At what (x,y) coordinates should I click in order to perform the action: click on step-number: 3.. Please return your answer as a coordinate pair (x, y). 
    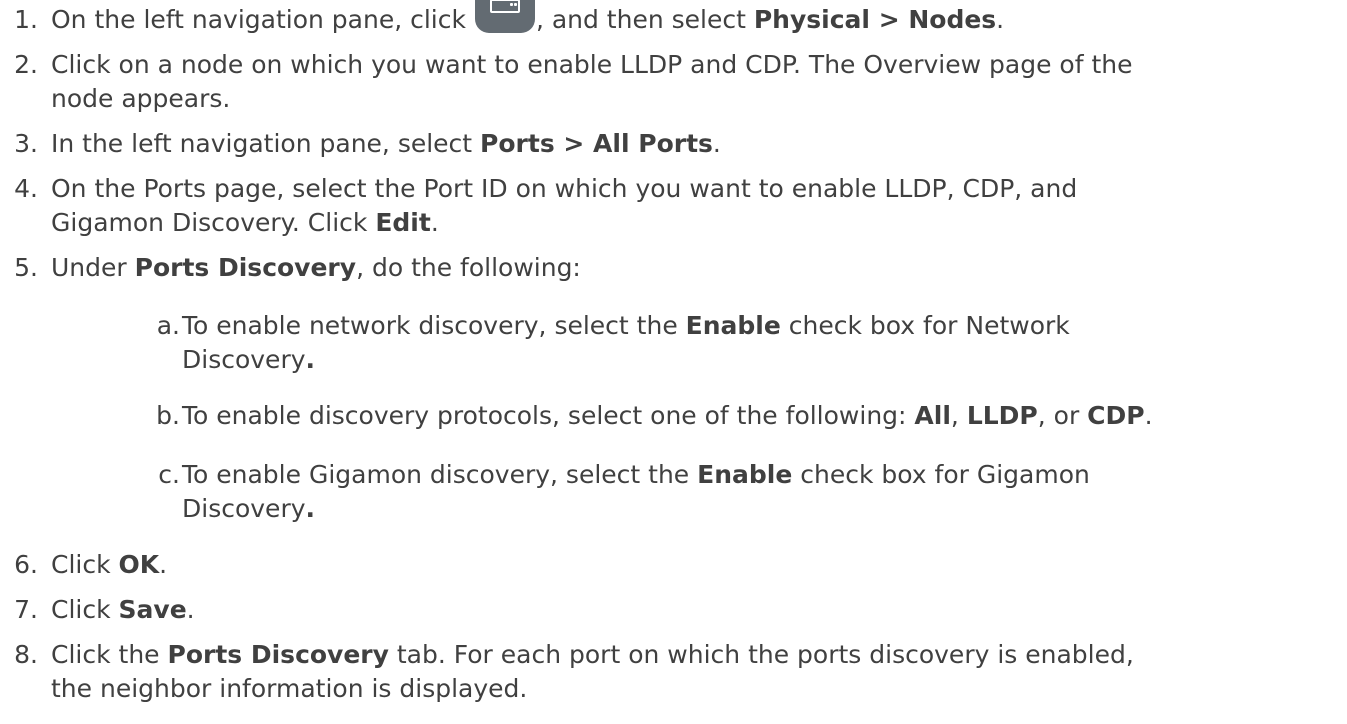
    Looking at the image, I should click on (26, 143).